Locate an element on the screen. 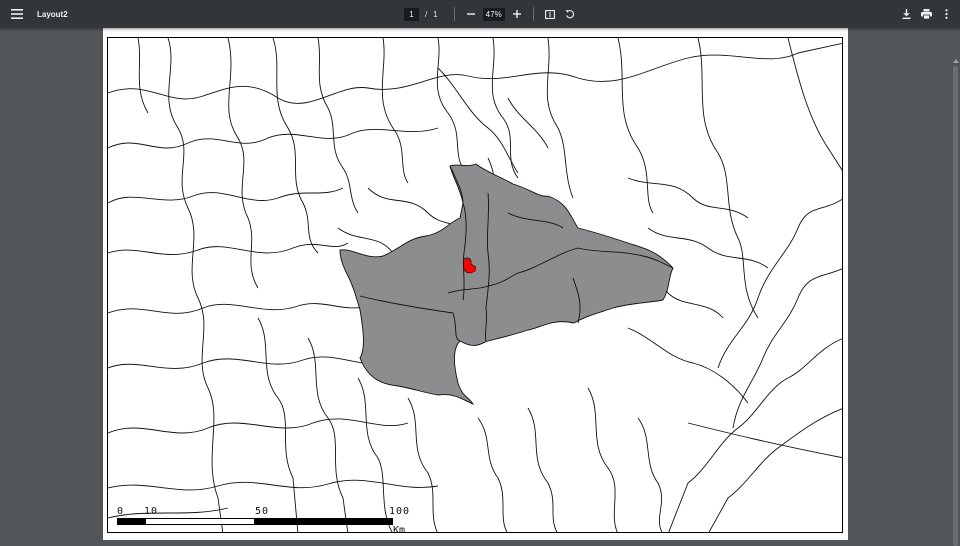 Image resolution: width=960 pixels, height=546 pixels. scale-label-0: 0 is located at coordinates (121, 511).